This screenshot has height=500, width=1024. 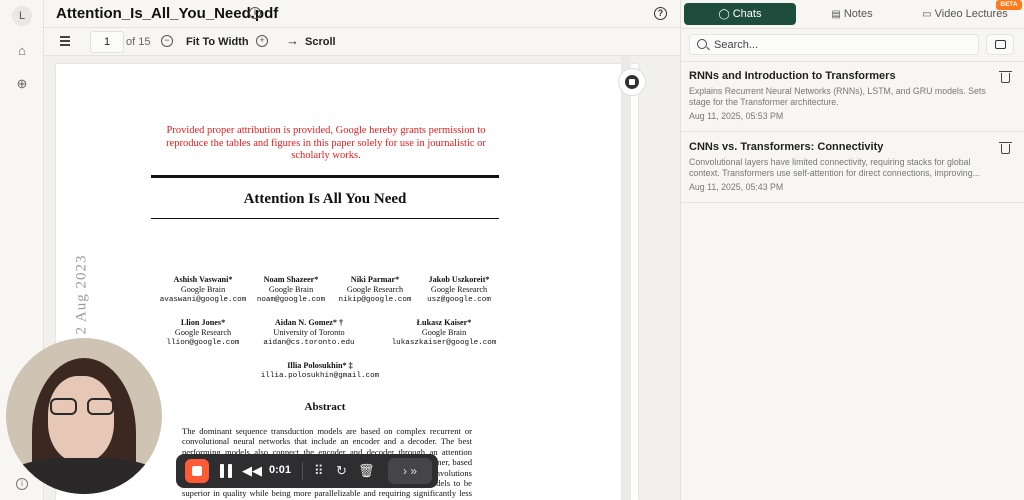 What do you see at coordinates (167, 13) in the screenshot?
I see `file-title: Attention_Is_All_You_Need.pdf` at bounding box center [167, 13].